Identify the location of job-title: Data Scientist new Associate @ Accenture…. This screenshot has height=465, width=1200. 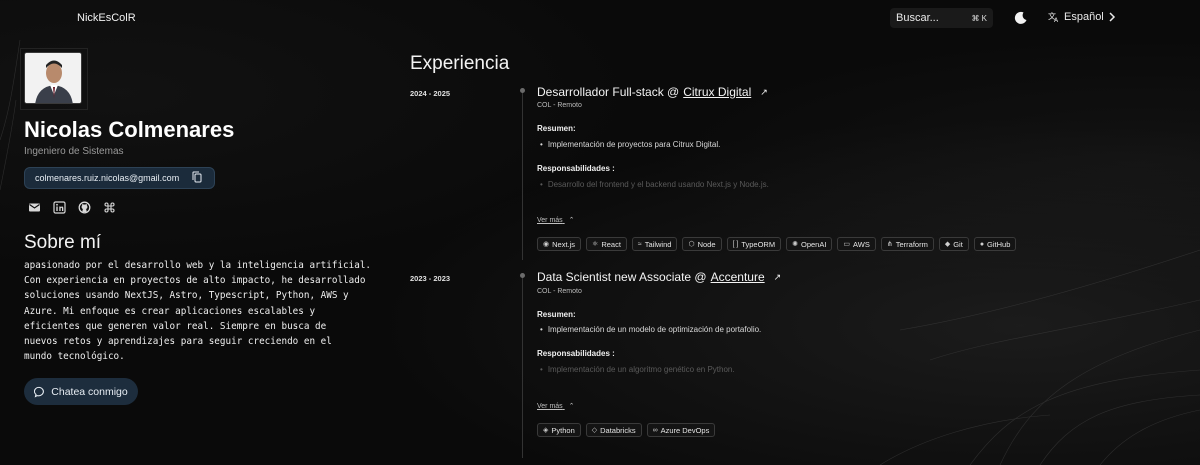
(659, 277).